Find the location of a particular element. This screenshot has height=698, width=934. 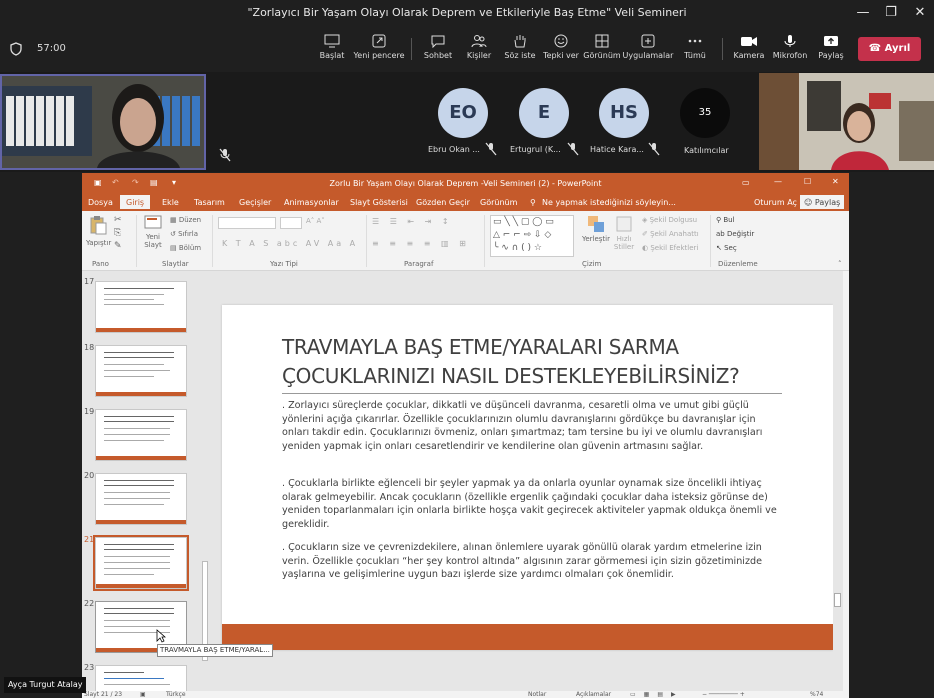

share-ppt-button: ☺ Paylaş is located at coordinates (822, 202).